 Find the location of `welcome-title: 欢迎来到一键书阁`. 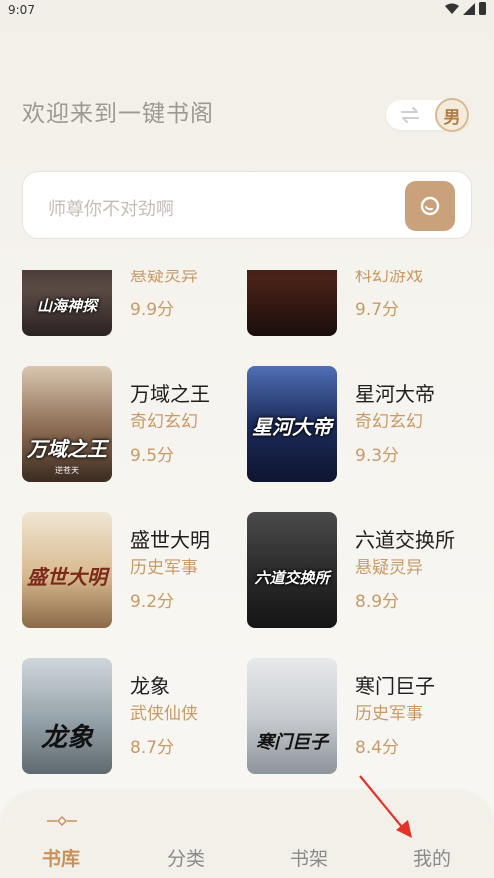

welcome-title: 欢迎来到一键书阁 is located at coordinates (118, 114).